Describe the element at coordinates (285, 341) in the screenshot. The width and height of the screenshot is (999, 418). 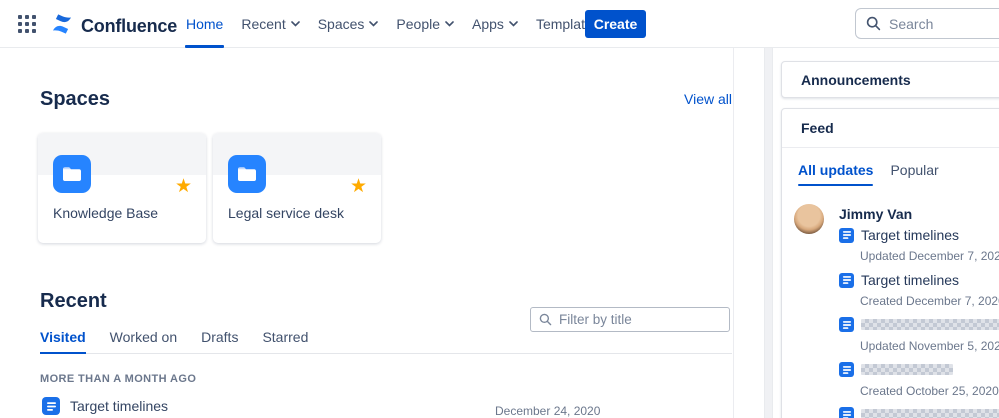
I see `tab-starred: Starred` at that location.